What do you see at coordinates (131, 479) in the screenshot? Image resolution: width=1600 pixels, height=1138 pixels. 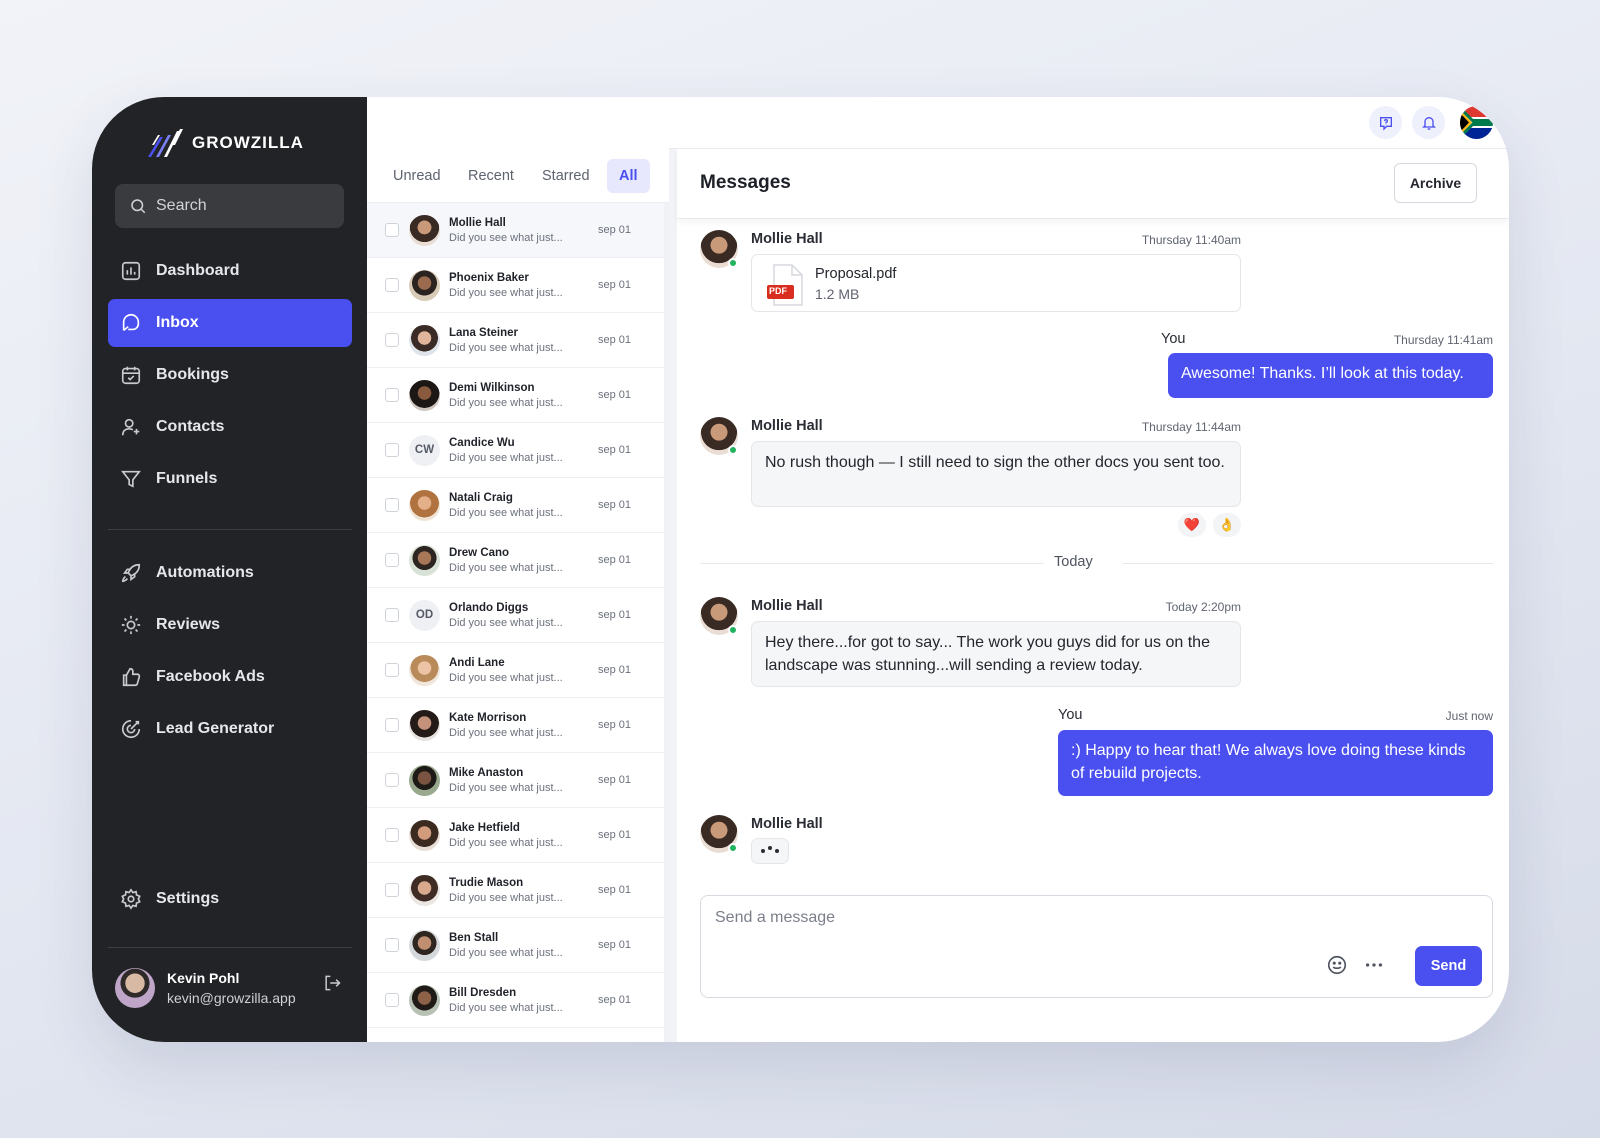 I see `funnel-icon` at bounding box center [131, 479].